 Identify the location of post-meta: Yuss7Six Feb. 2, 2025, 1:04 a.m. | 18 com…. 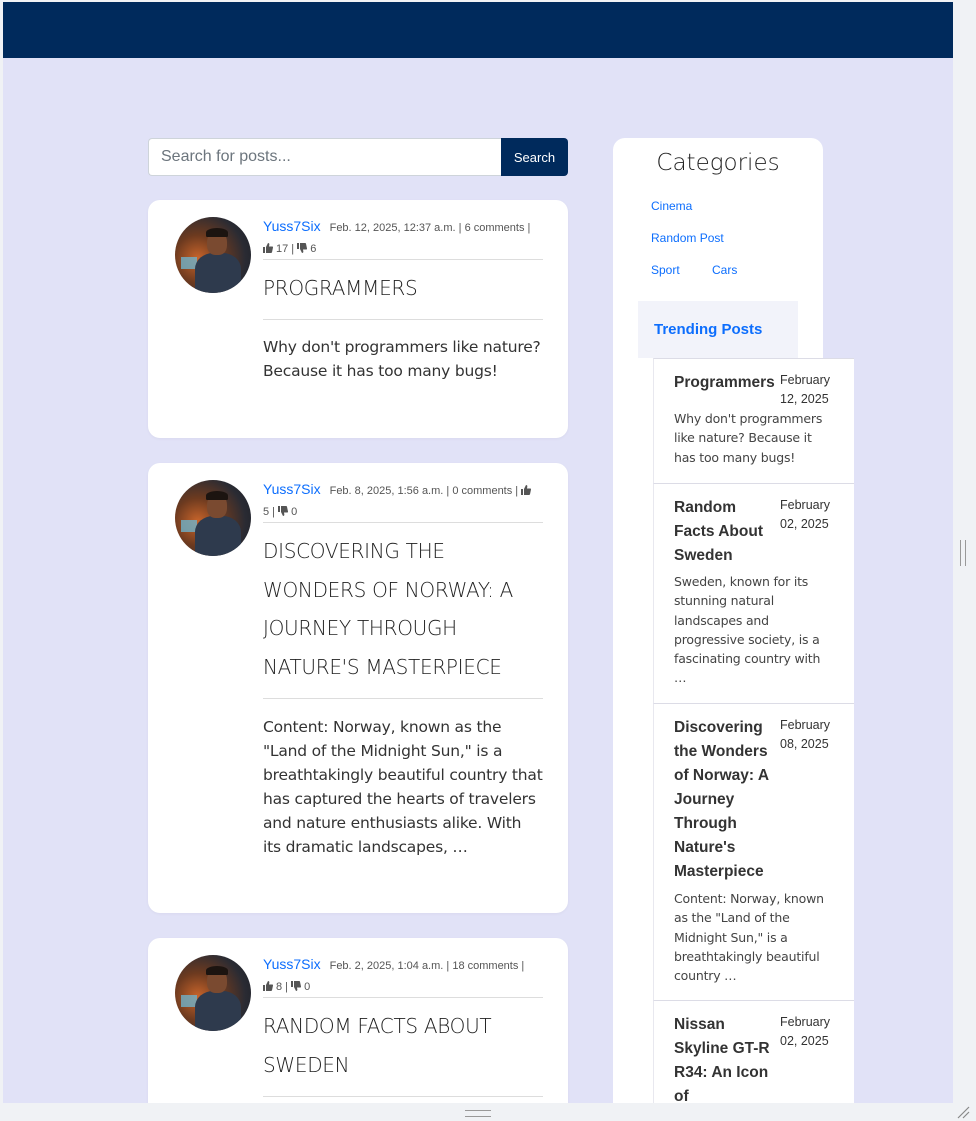
(394, 974).